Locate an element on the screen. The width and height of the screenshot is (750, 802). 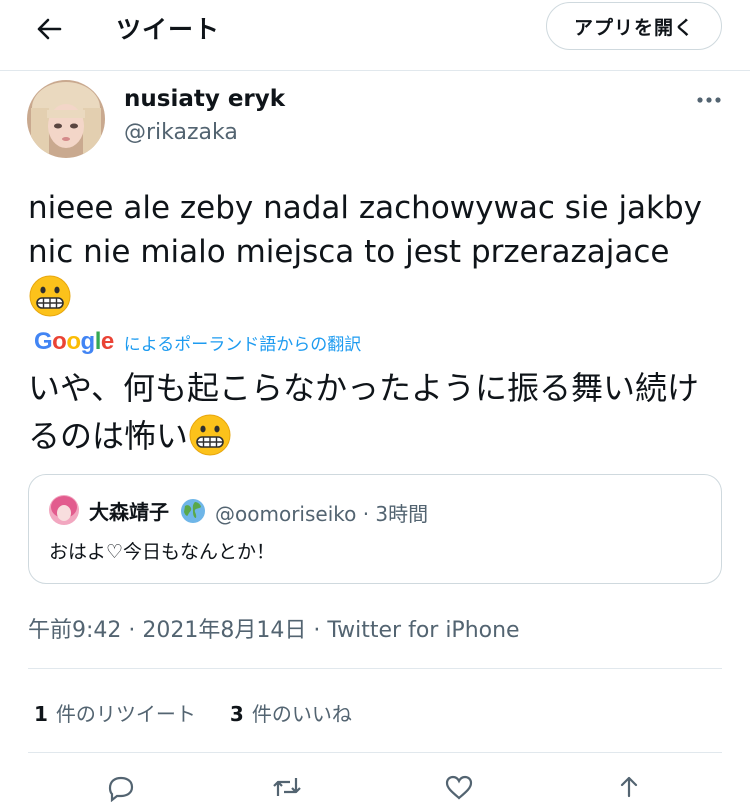
retweets-label: 件のリツイート is located at coordinates (125, 714).